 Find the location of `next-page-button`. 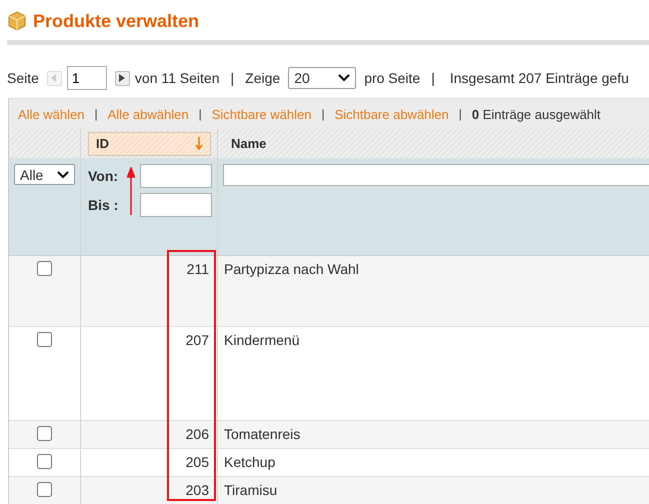

next-page-button is located at coordinates (122, 78).